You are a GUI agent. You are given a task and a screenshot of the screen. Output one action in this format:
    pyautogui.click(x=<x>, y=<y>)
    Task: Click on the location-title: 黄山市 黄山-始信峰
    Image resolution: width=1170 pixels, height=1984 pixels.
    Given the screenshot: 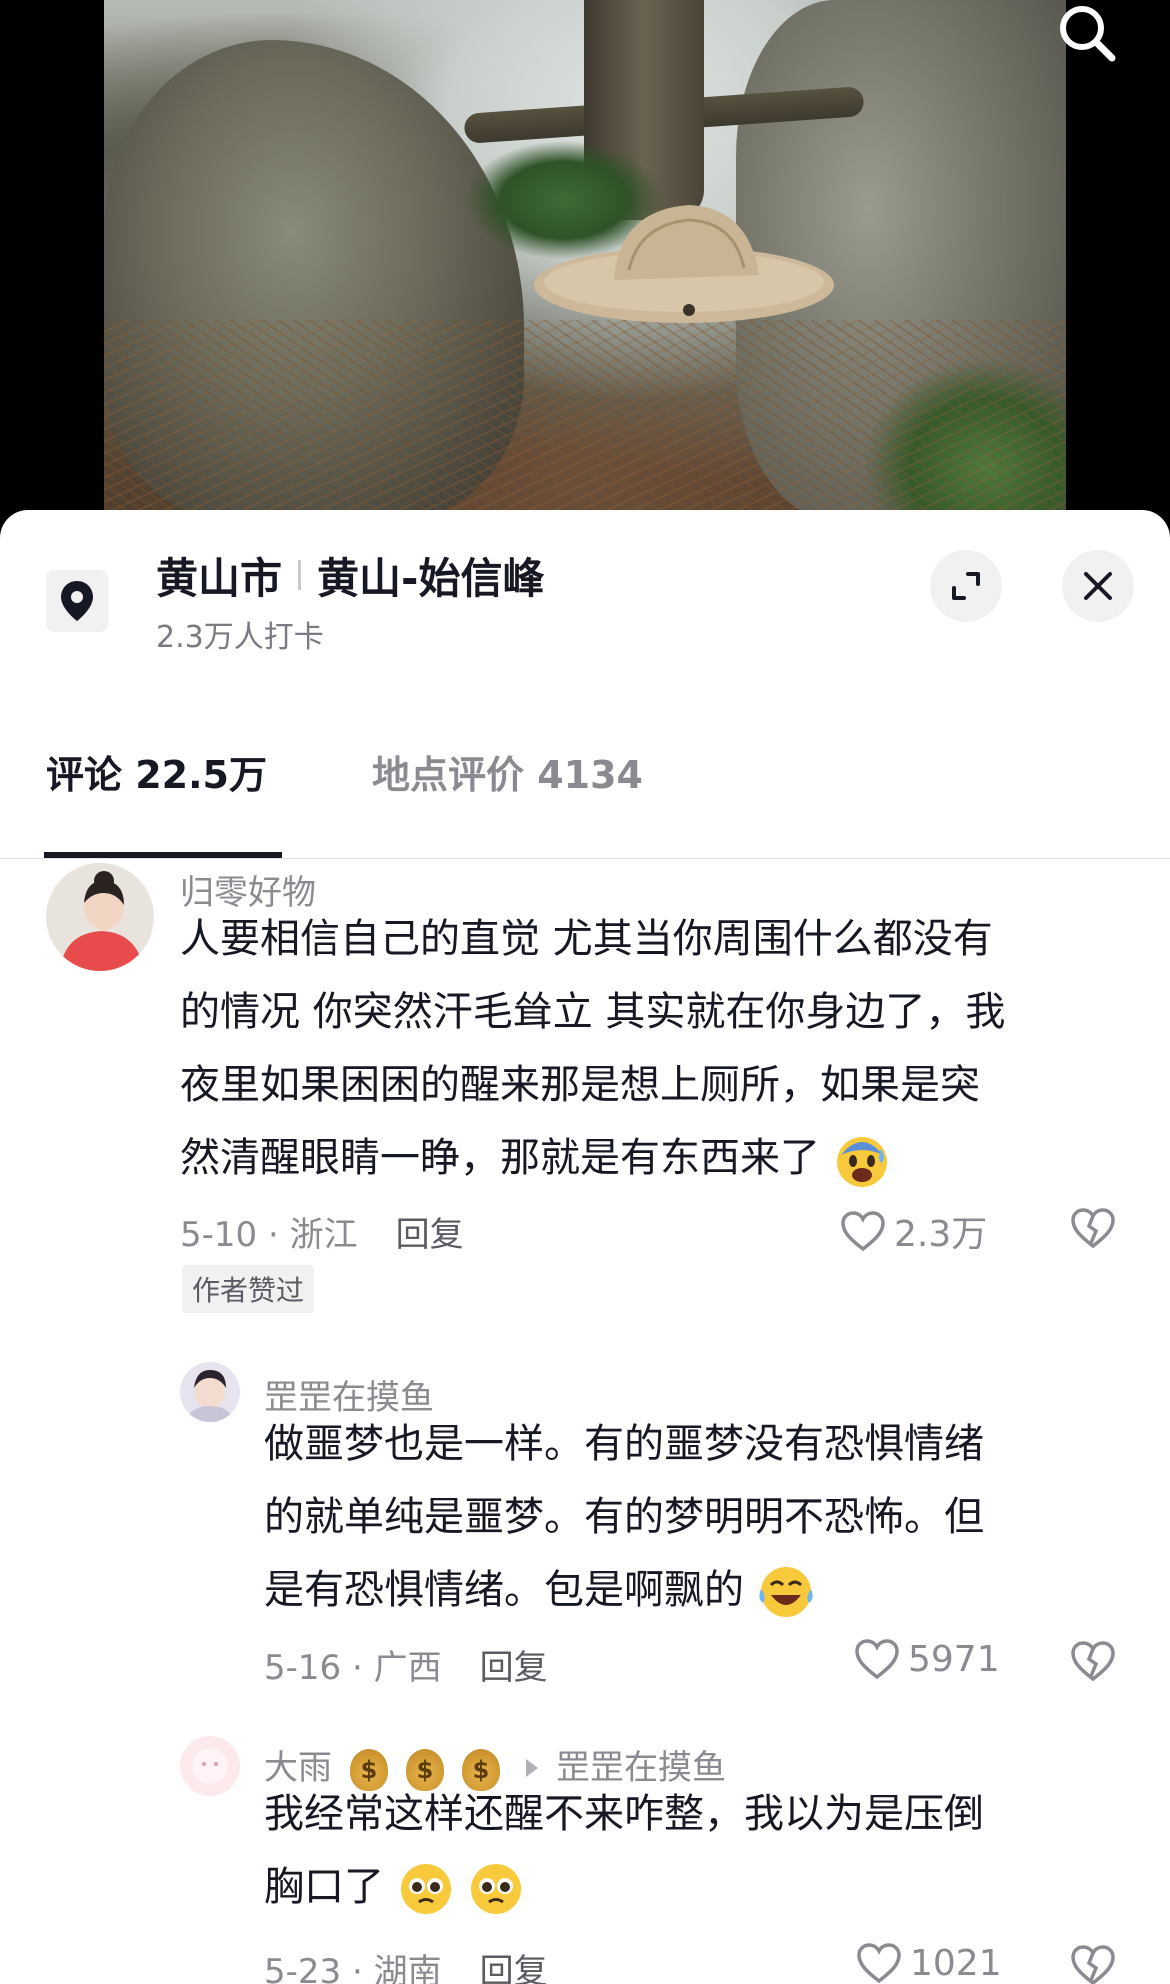 What is the action you would take?
    pyautogui.click(x=350, y=575)
    